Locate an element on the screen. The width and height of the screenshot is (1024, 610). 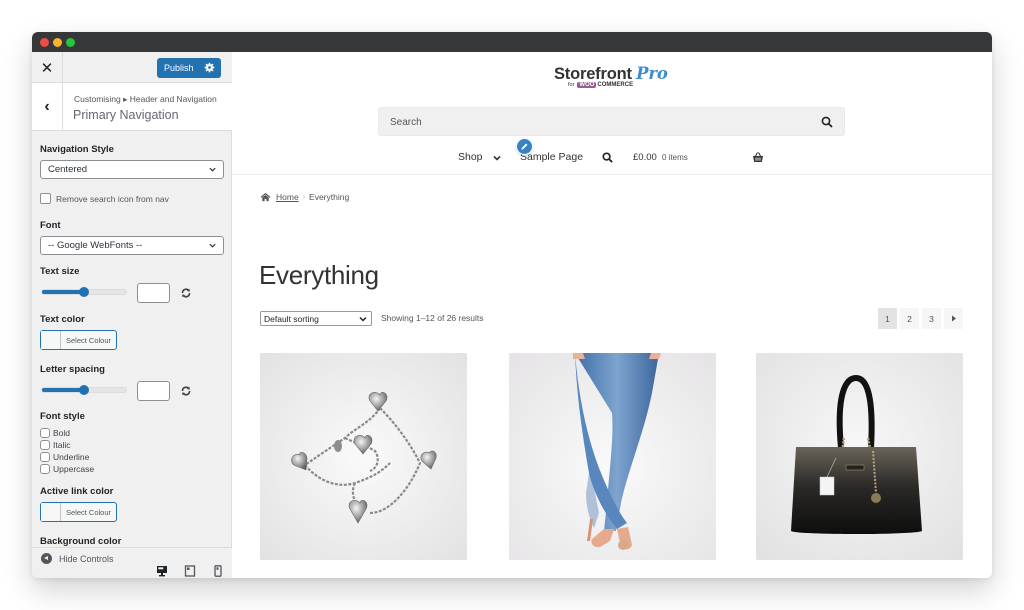
product-image-jeans is located at coordinates (612, 456).